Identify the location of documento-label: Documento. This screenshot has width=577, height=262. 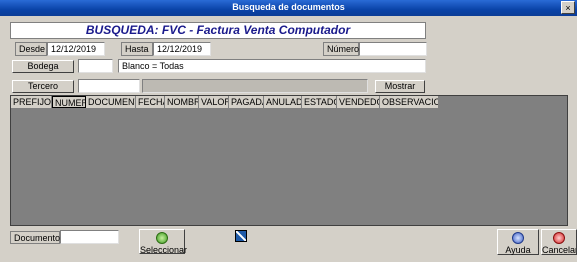
(35, 237).